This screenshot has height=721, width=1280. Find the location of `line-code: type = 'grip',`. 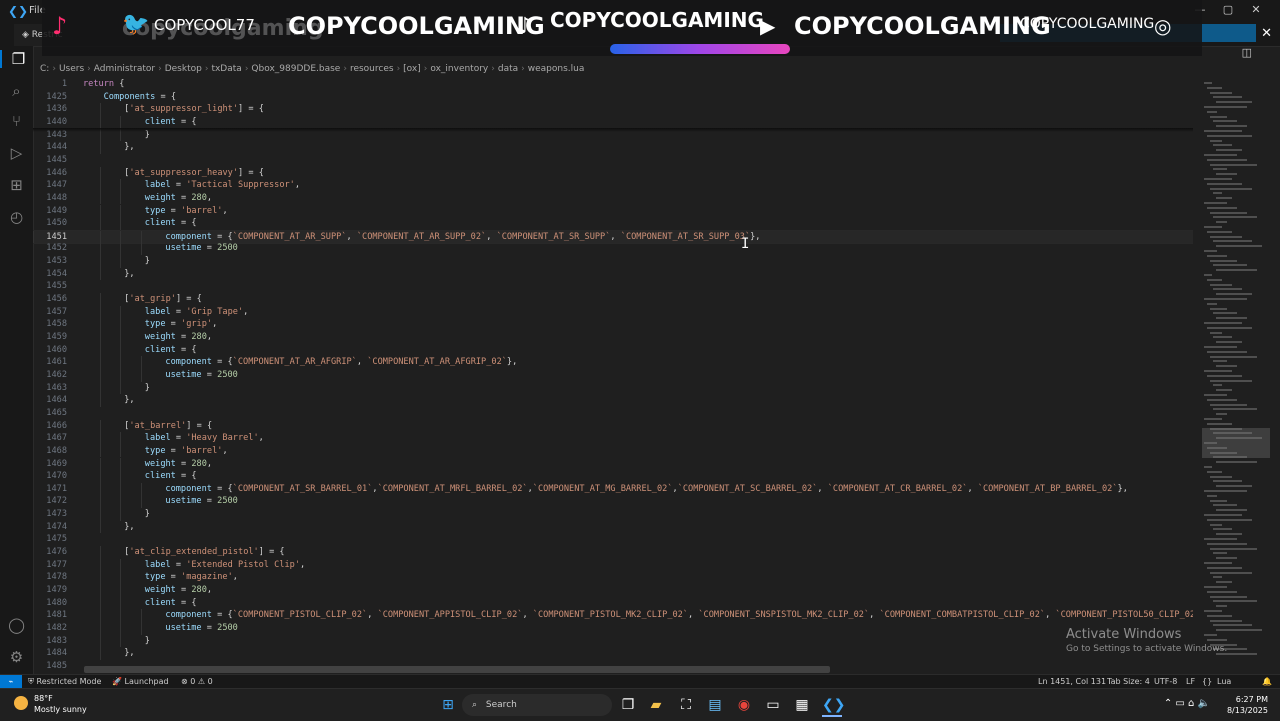

line-code: type = 'grip', is located at coordinates (181, 324).